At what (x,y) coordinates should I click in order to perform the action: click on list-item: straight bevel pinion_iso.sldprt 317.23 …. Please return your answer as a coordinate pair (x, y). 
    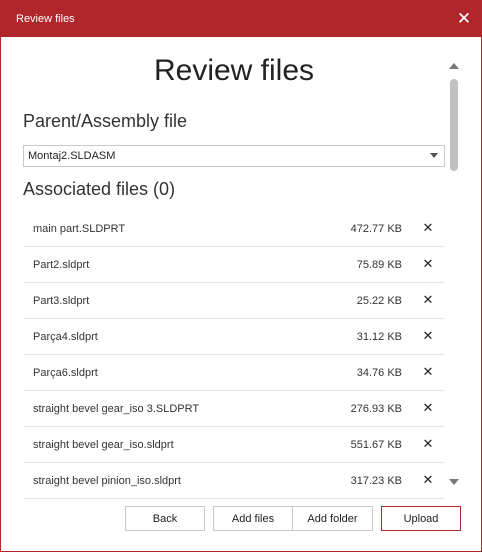
    Looking at the image, I should click on (234, 481).